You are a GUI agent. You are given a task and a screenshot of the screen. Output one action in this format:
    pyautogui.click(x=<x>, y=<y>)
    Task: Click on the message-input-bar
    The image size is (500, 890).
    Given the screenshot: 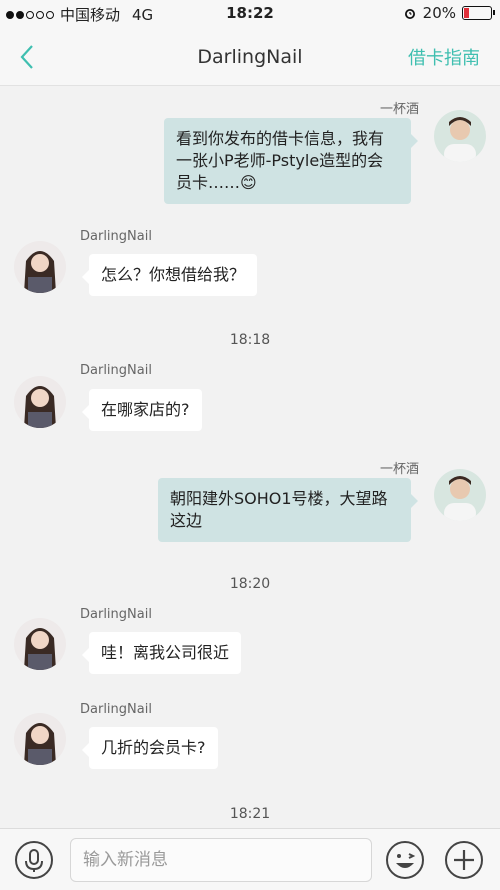 What is the action you would take?
    pyautogui.click(x=250, y=859)
    